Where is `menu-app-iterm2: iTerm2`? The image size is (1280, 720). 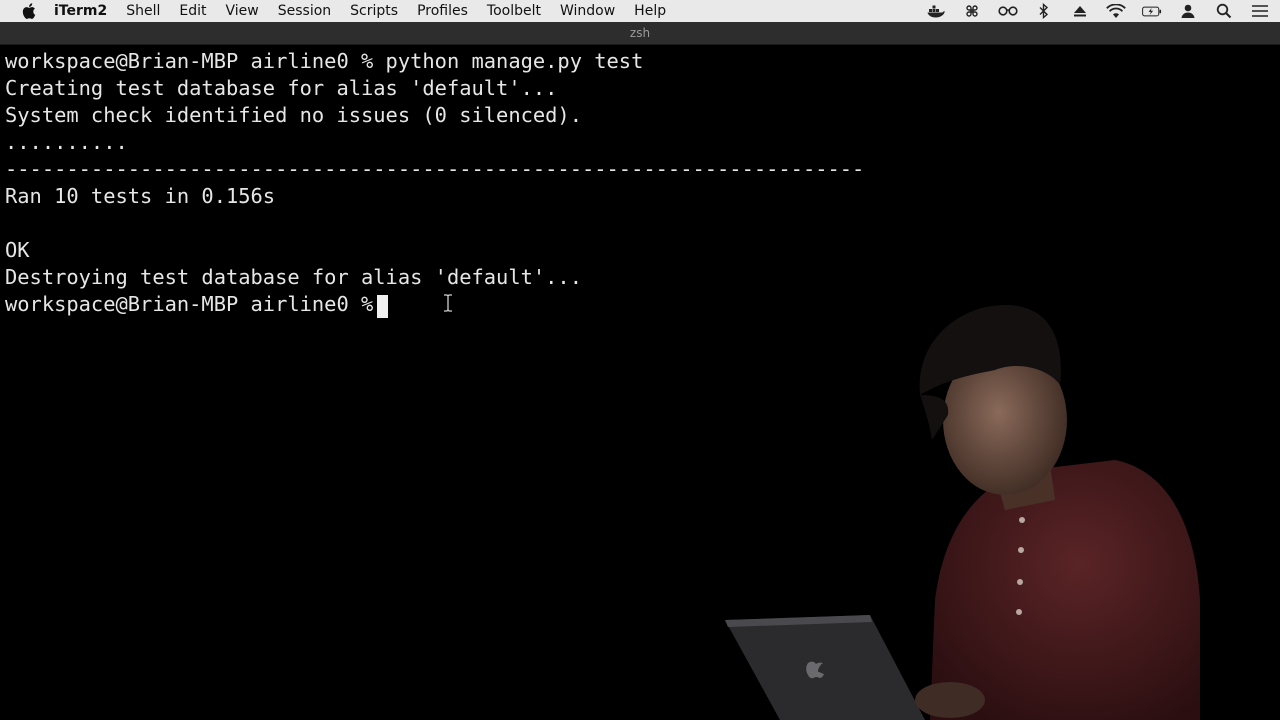 menu-app-iterm2: iTerm2 is located at coordinates (80, 11).